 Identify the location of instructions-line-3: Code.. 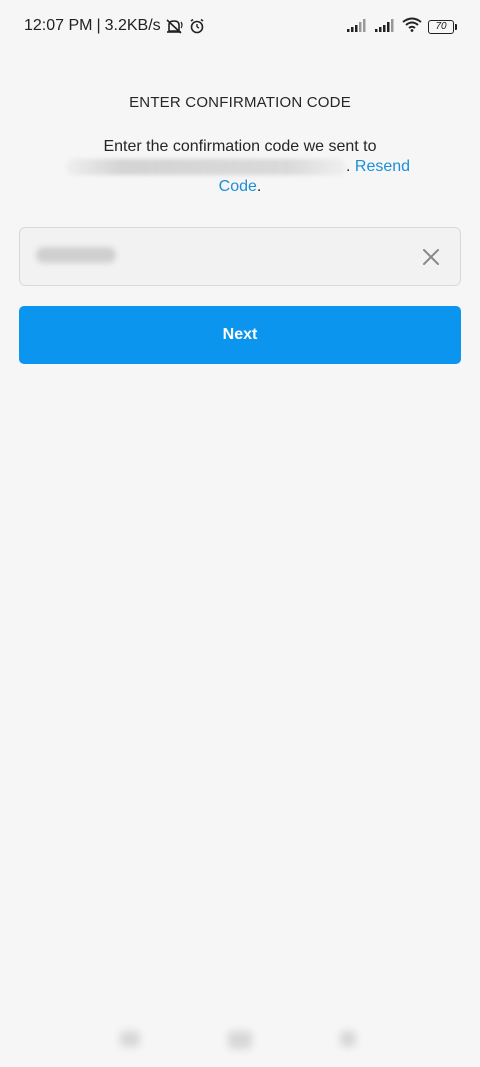
(240, 187).